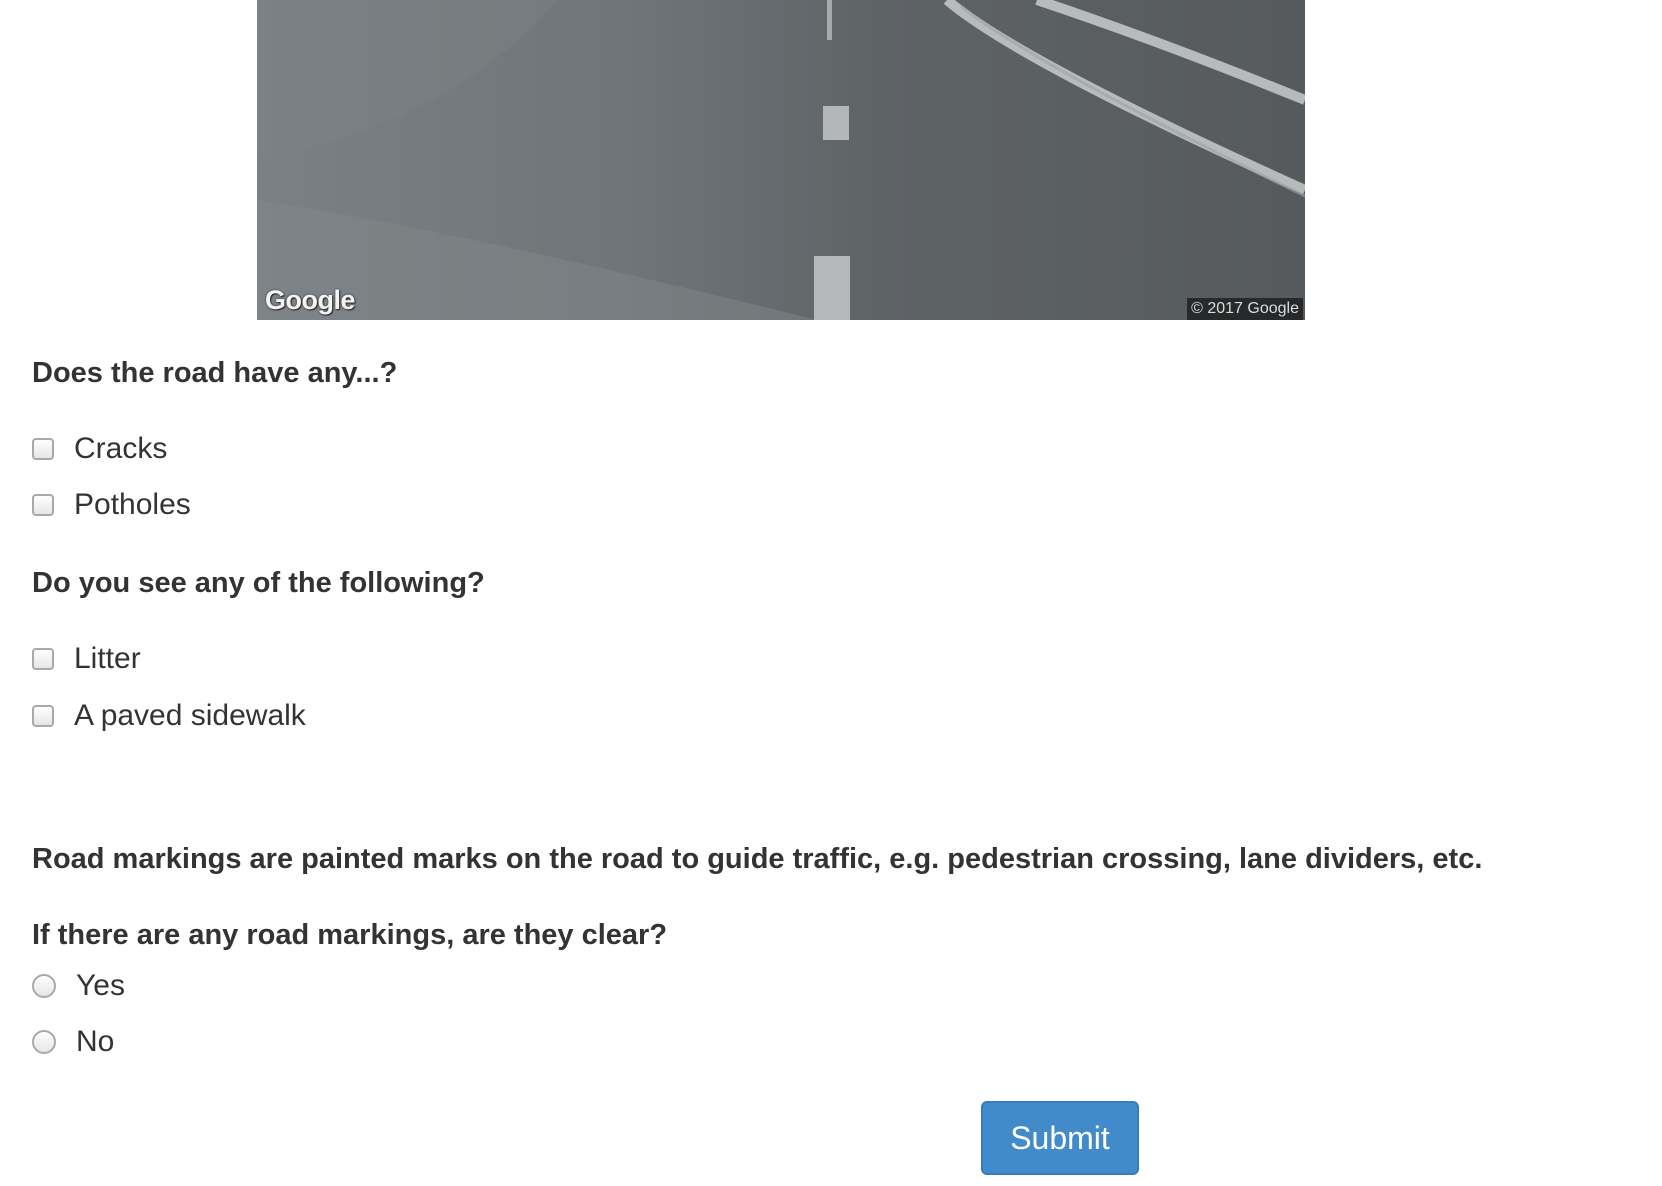 The height and width of the screenshot is (1186, 1662). I want to click on option-cracks: Cracks, so click(99, 449).